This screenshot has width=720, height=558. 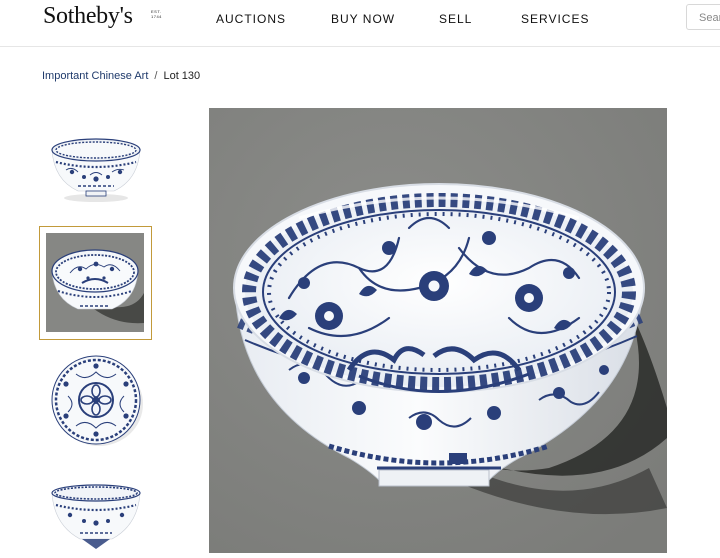 I want to click on search-input: Search, so click(x=703, y=17).